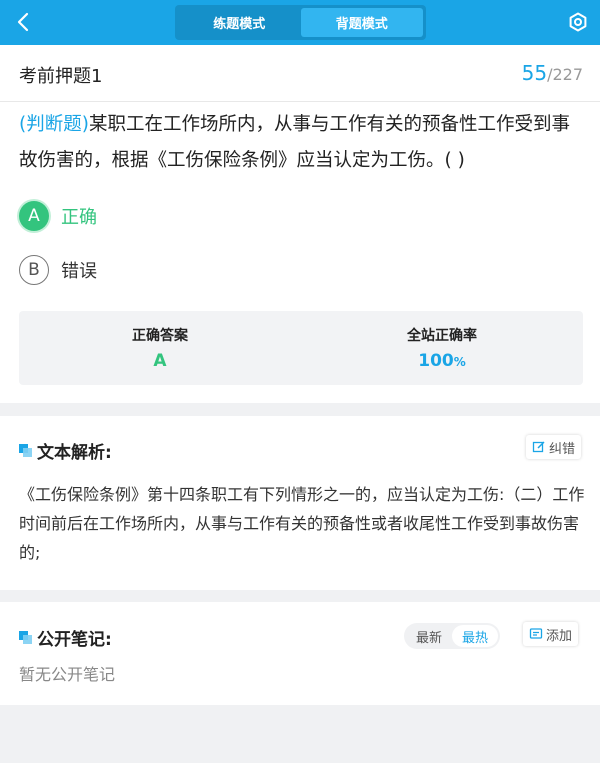  I want to click on correct-answer-value: A, so click(160, 361).